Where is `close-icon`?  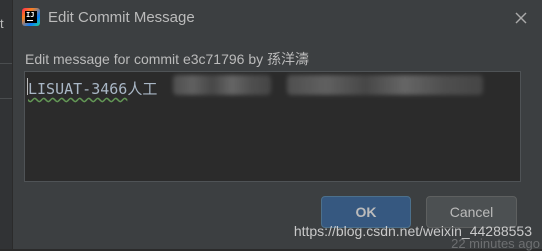
close-icon is located at coordinates (521, 17).